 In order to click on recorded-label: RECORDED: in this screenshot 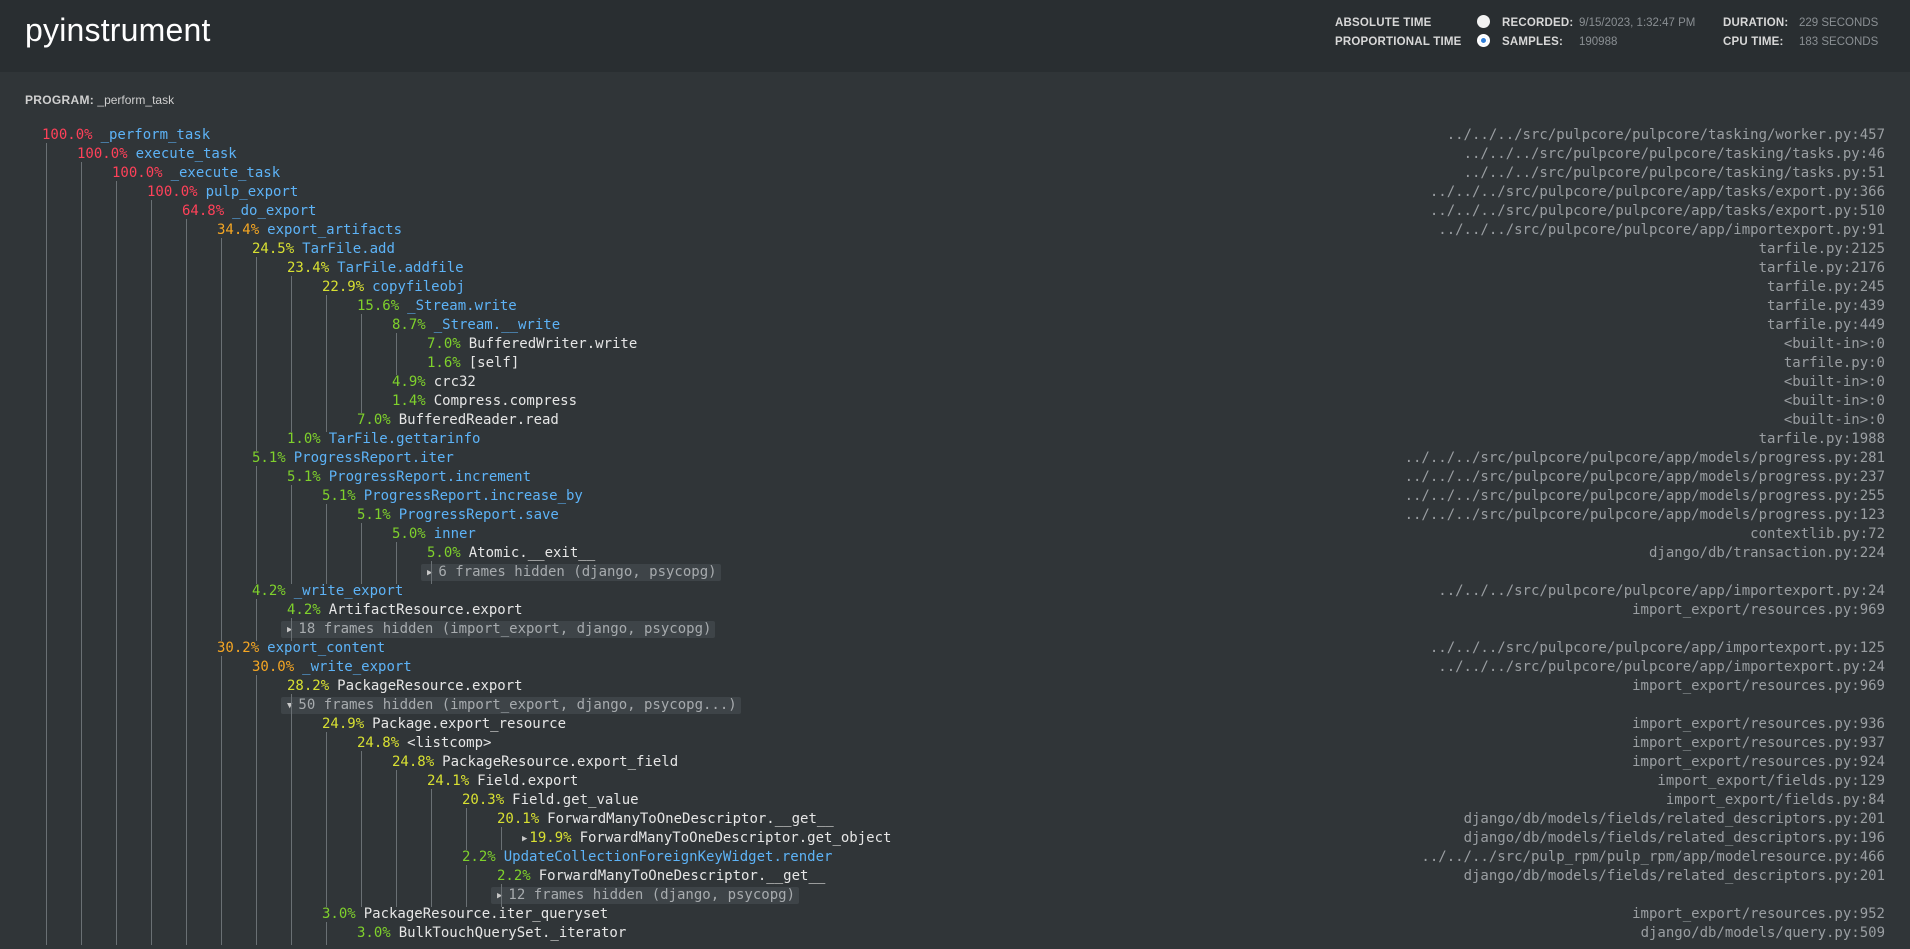, I will do `click(1538, 23)`.